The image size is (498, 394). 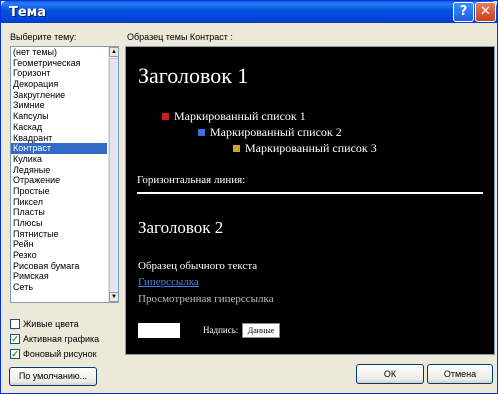 What do you see at coordinates (59, 212) in the screenshot?
I see `theme-list-item: Пласты` at bounding box center [59, 212].